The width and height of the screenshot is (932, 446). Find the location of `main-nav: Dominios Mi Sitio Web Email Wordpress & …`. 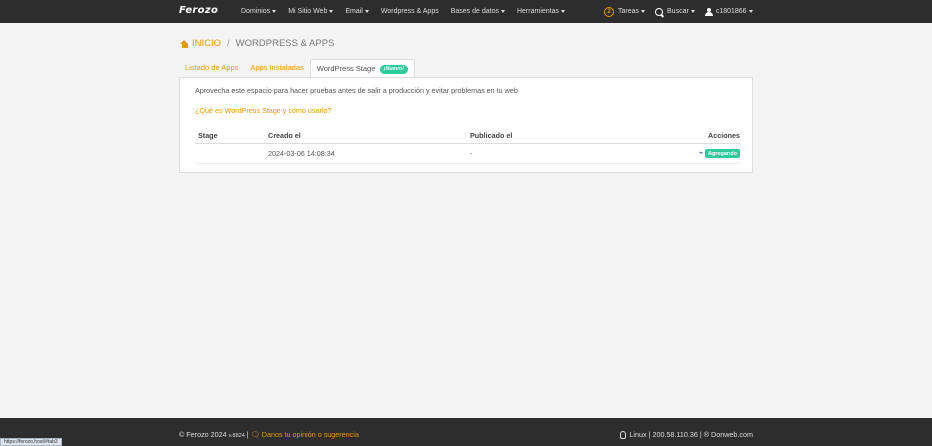

main-nav: Dominios Mi Sitio Web Email Wordpress & … is located at coordinates (409, 11).